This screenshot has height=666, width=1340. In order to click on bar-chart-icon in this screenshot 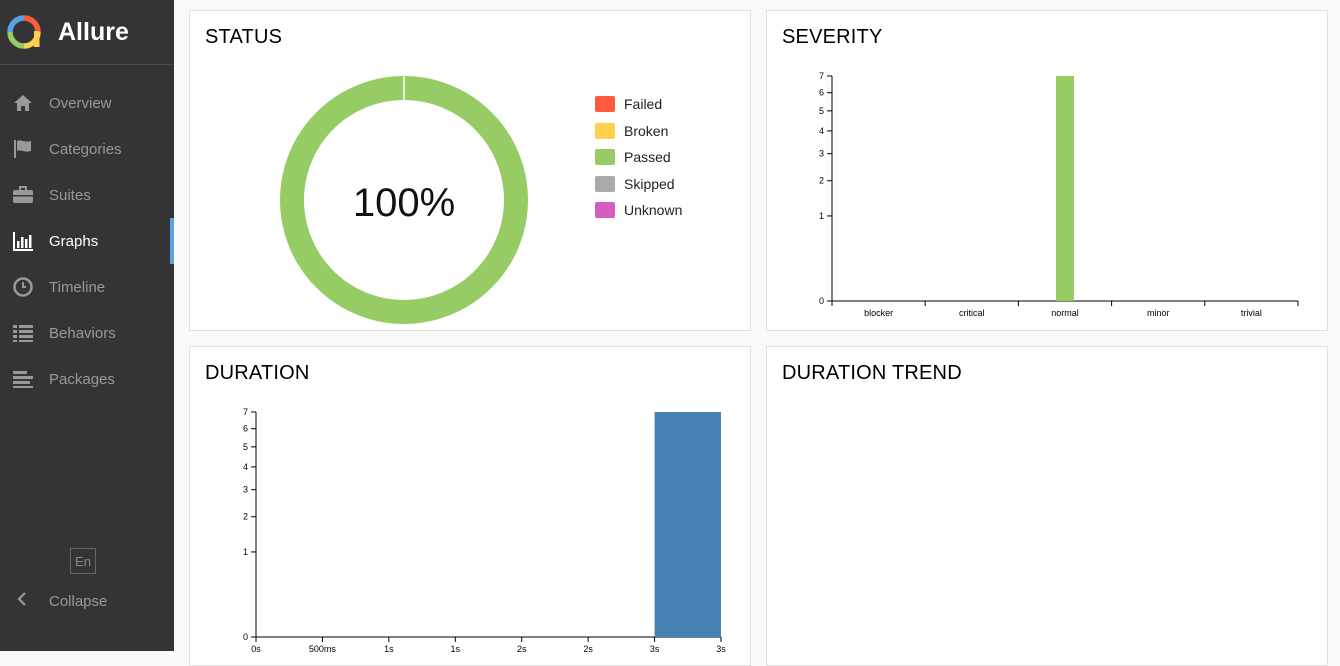, I will do `click(23, 241)`.